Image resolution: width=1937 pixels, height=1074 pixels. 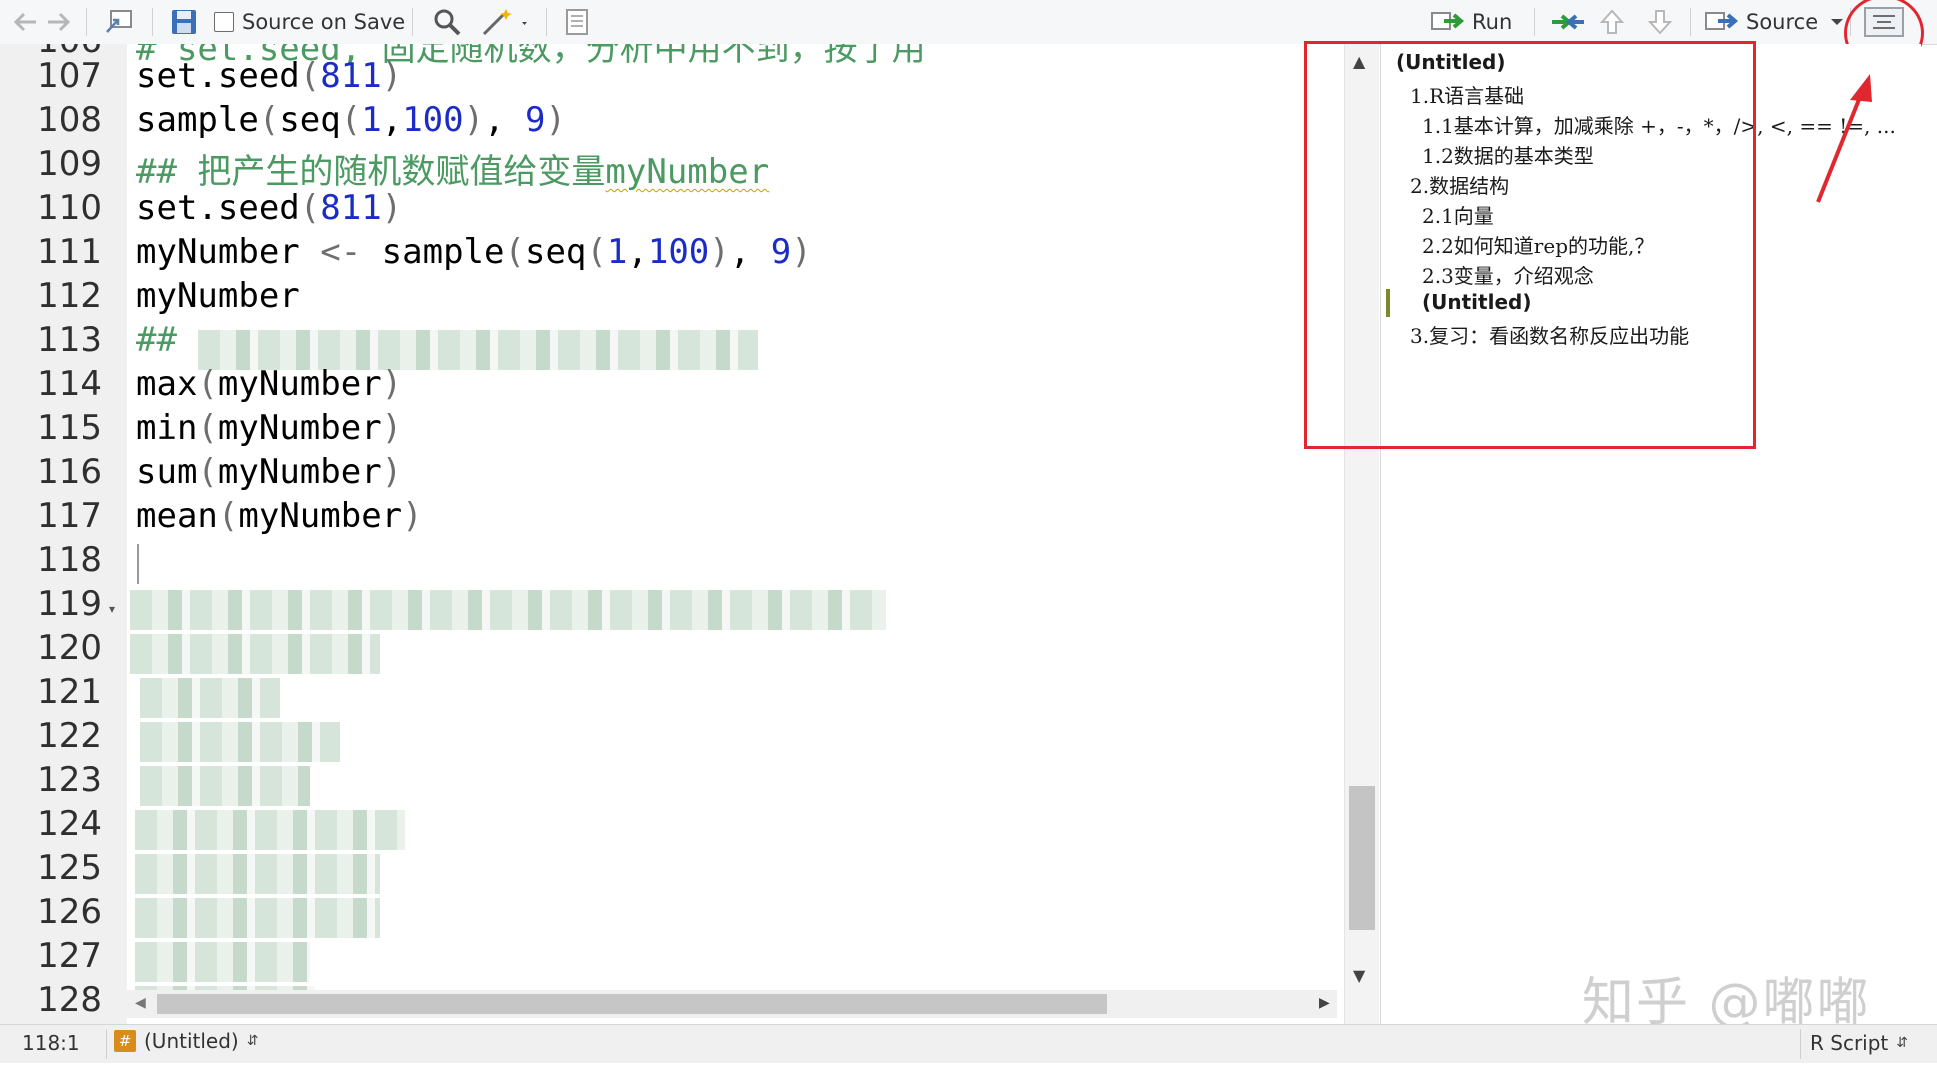 I want to click on source-on-save-checkbox, so click(x=224, y=22).